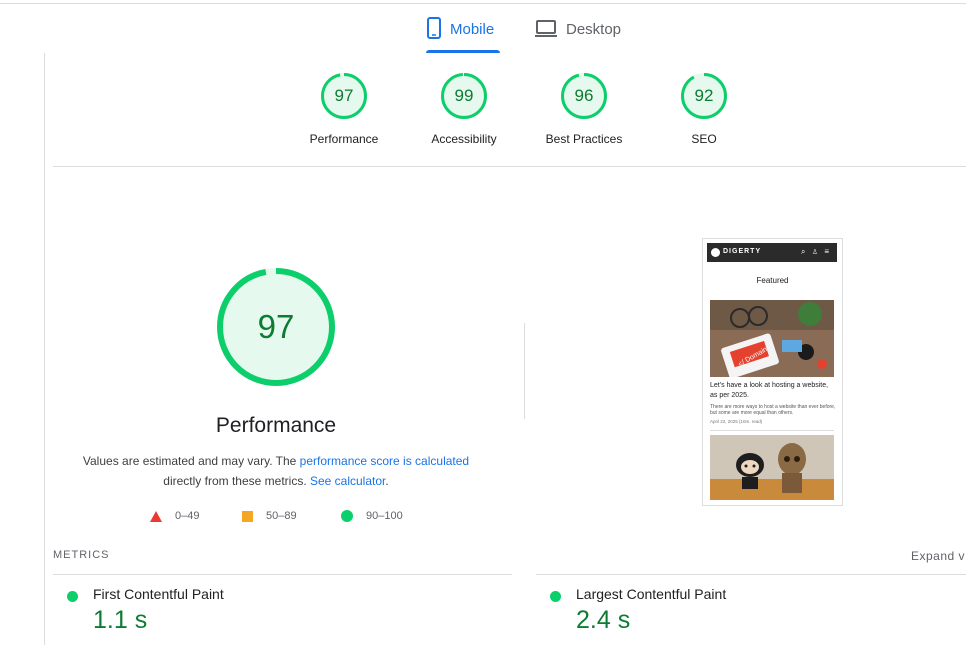 The width and height of the screenshot is (966, 645). What do you see at coordinates (384, 461) in the screenshot?
I see `score-calculated-link: performance score is calculated` at bounding box center [384, 461].